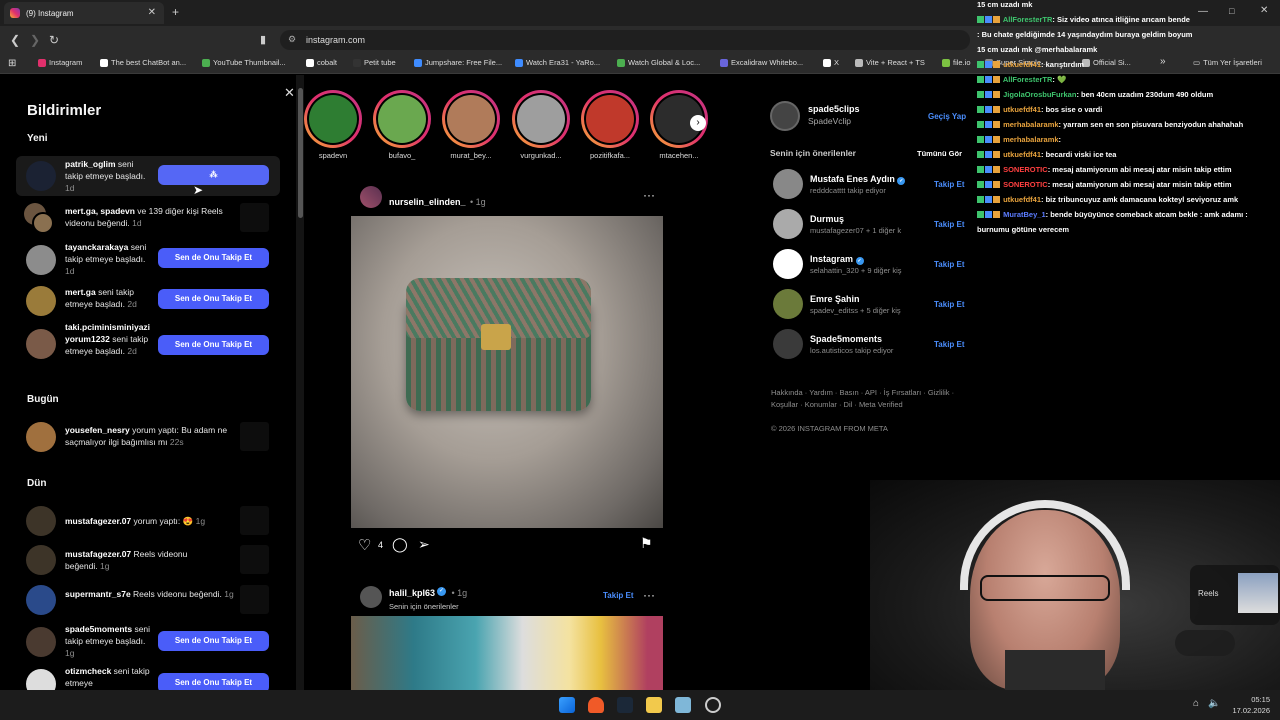 The width and height of the screenshot is (1280, 720). What do you see at coordinates (698, 123) in the screenshot?
I see `story-next-icon: ›` at bounding box center [698, 123].